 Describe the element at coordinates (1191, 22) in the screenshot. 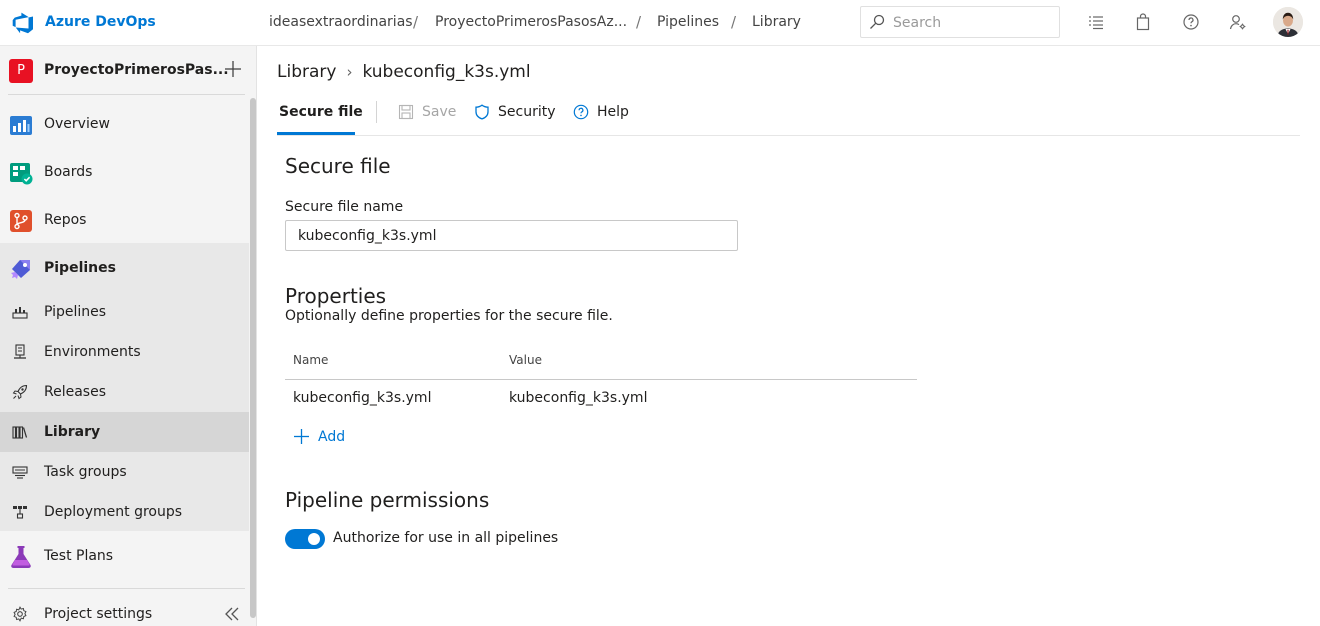

I see `help-icon` at that location.